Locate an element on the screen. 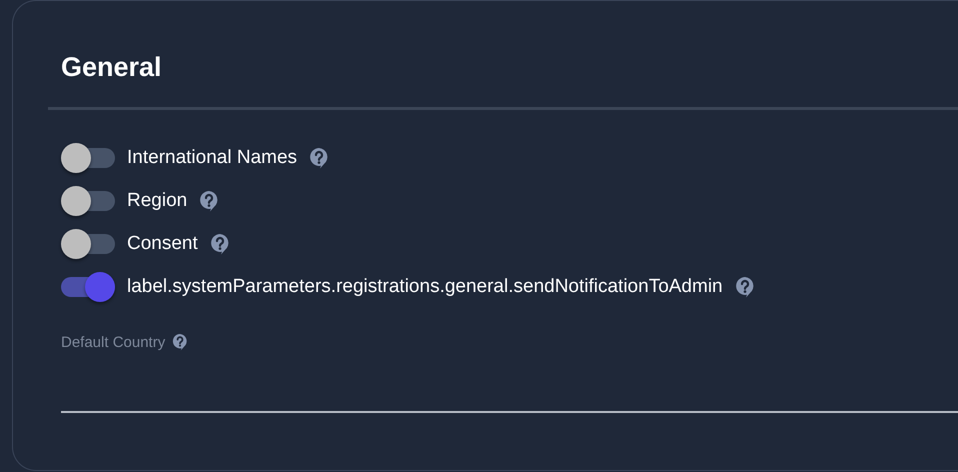 The image size is (958, 472). toggle-label: Consent is located at coordinates (162, 244).